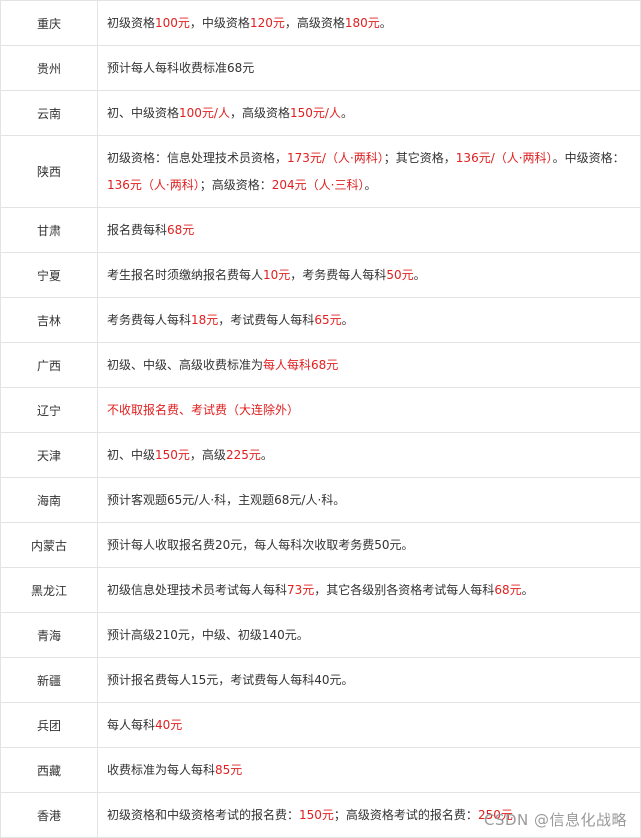 The height and width of the screenshot is (838, 641). I want to click on fee-text: 考生报名时须缴纳报名费每人, so click(185, 274).